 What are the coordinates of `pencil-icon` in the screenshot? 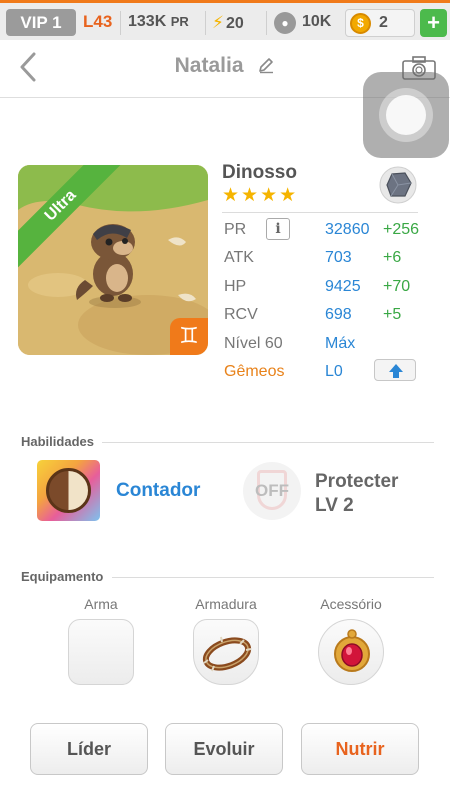 It's located at (266, 66).